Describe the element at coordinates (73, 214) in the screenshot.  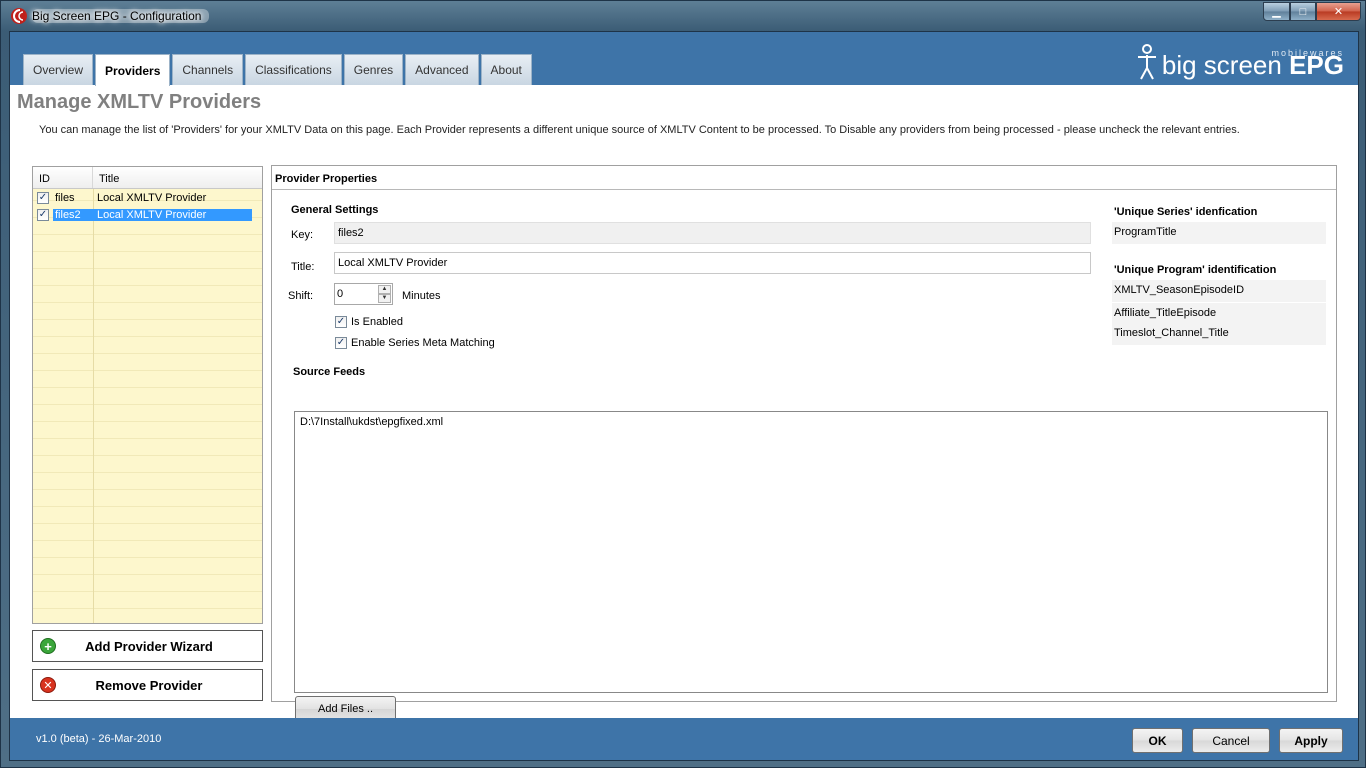
I see `provider-id: files2` at that location.